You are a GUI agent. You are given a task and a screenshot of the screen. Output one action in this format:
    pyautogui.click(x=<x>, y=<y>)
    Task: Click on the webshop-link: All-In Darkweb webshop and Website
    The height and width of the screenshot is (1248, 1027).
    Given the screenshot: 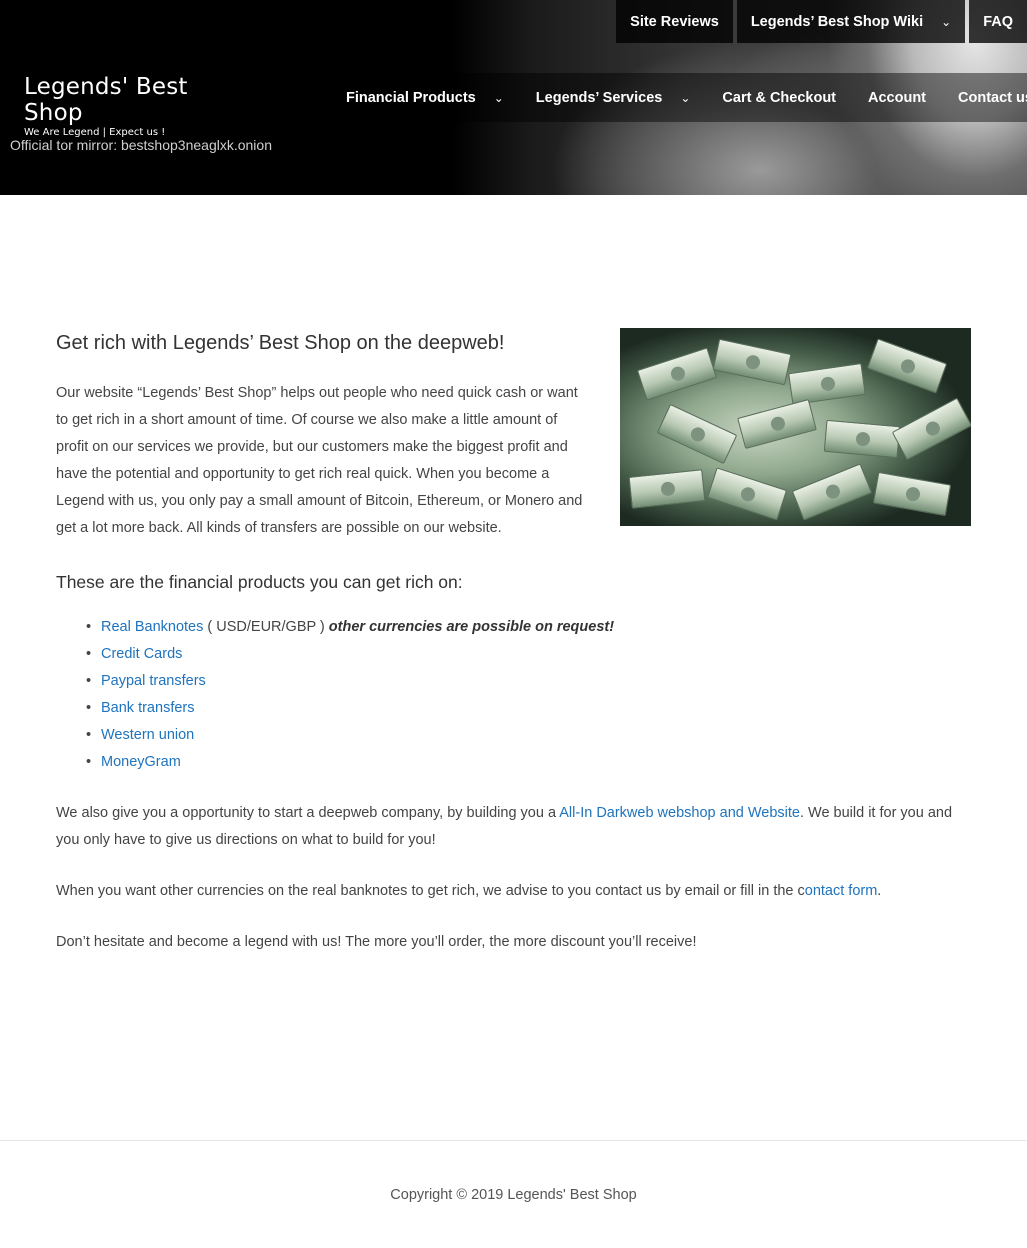 What is the action you would take?
    pyautogui.click(x=679, y=813)
    